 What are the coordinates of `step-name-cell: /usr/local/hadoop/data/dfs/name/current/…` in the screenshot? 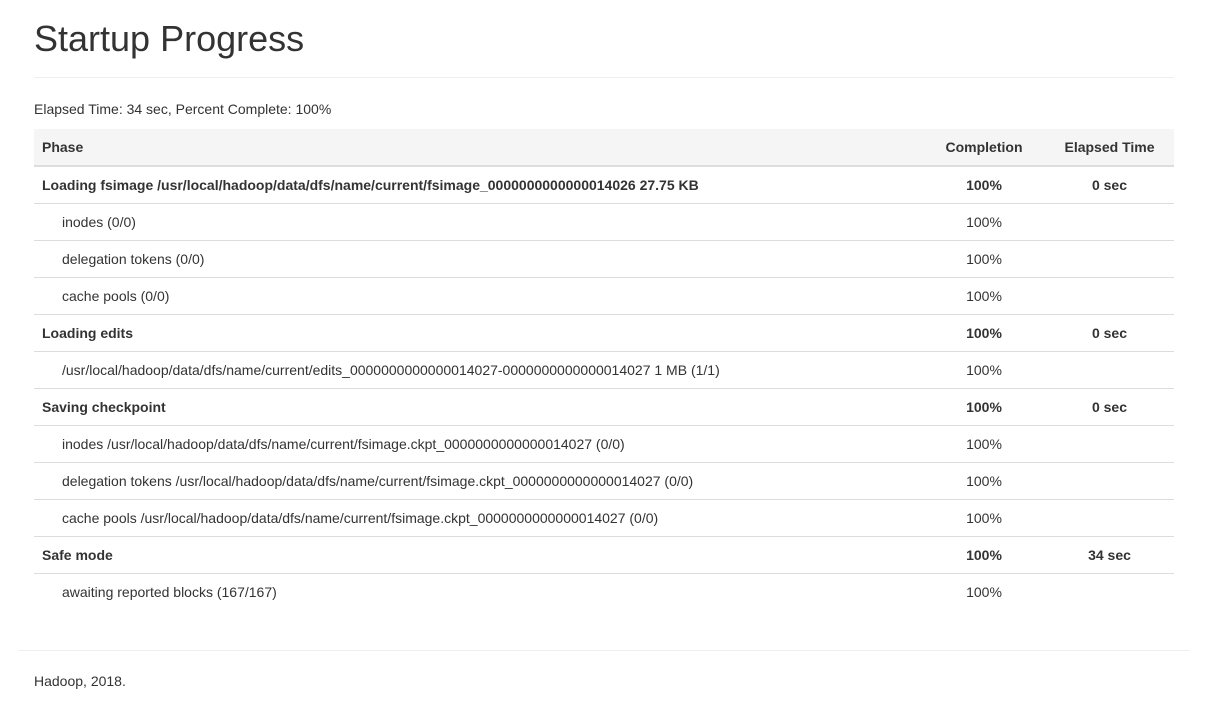 It's located at (478, 370).